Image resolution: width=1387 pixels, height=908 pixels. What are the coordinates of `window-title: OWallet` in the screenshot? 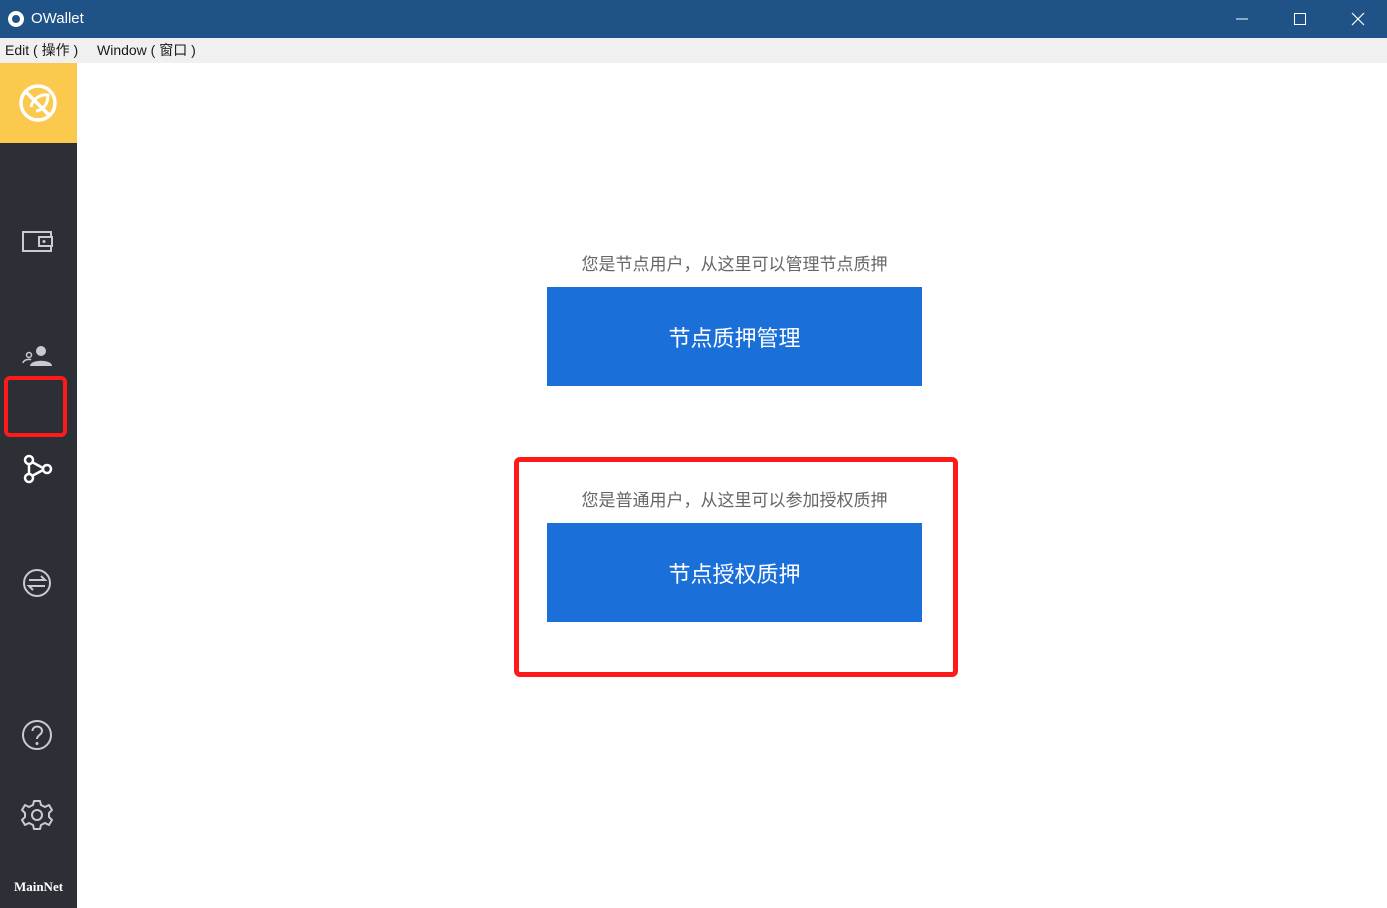 It's located at (57, 18).